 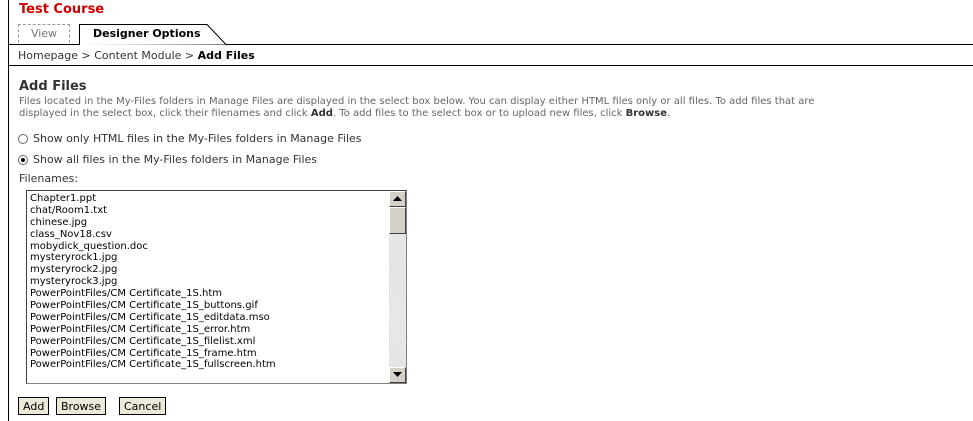 I want to click on list-item: PowerPointFiles/CM Certificate_1S.htm, so click(x=153, y=294).